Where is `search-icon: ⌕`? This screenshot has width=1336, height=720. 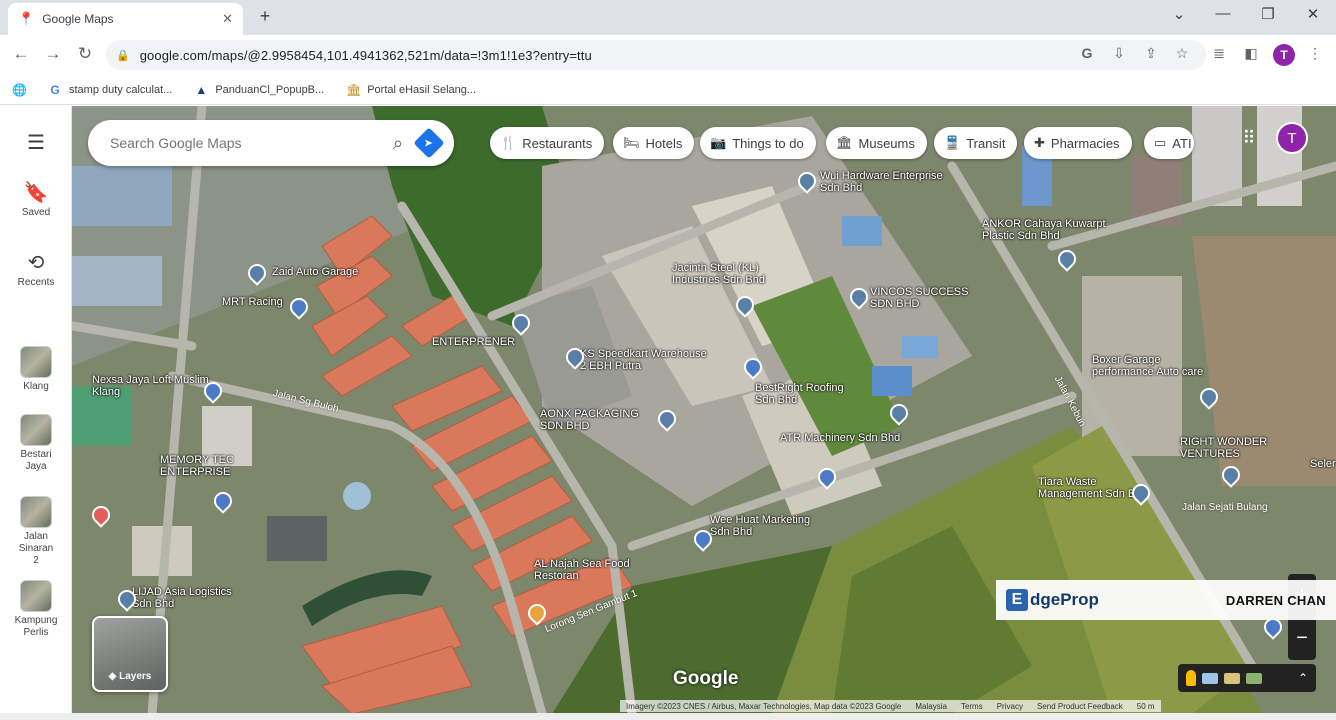
search-icon: ⌕ is located at coordinates (398, 143).